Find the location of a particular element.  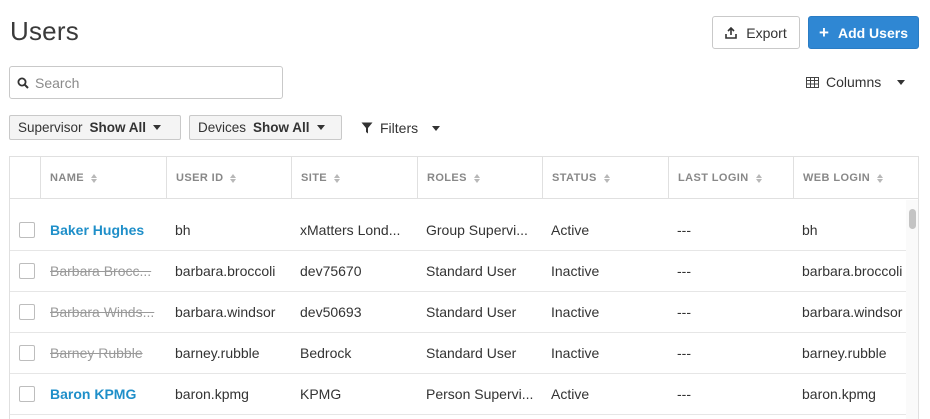

cell-web-login: barbara.broccoli is located at coordinates (852, 271).